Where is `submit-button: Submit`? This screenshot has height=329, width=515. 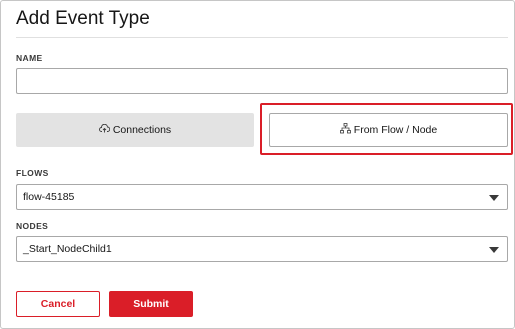
submit-button: Submit is located at coordinates (151, 304).